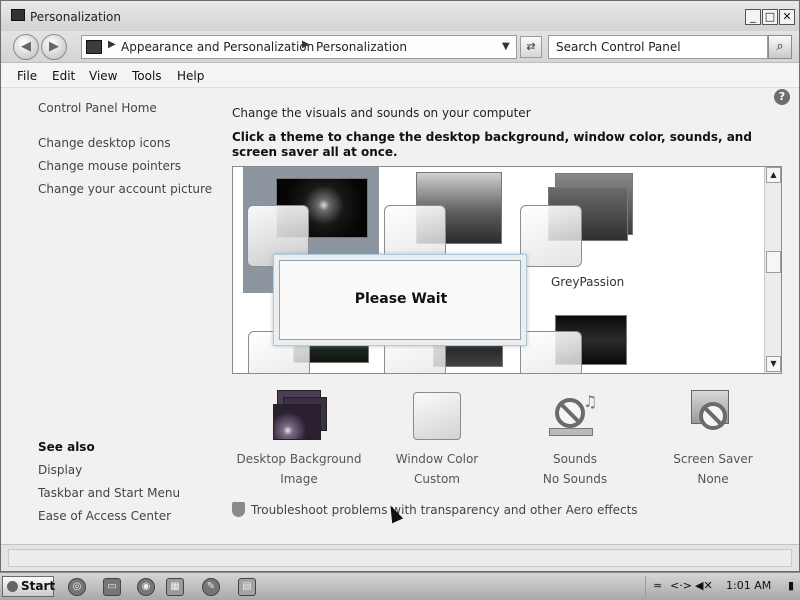 This screenshot has width=800, height=600. Describe the element at coordinates (575, 416) in the screenshot. I see `sounds-icon: ♫` at that location.